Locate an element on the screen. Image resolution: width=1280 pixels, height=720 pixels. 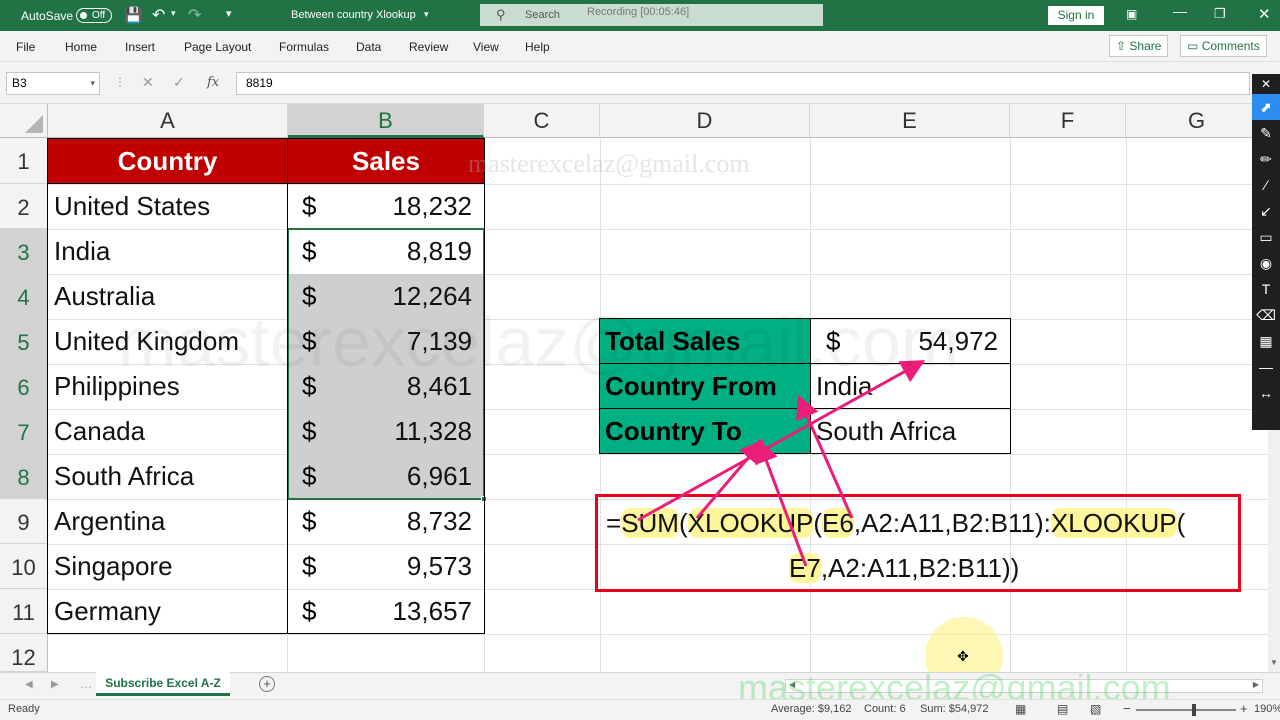
column-header-f: F is located at coordinates (1068, 121).